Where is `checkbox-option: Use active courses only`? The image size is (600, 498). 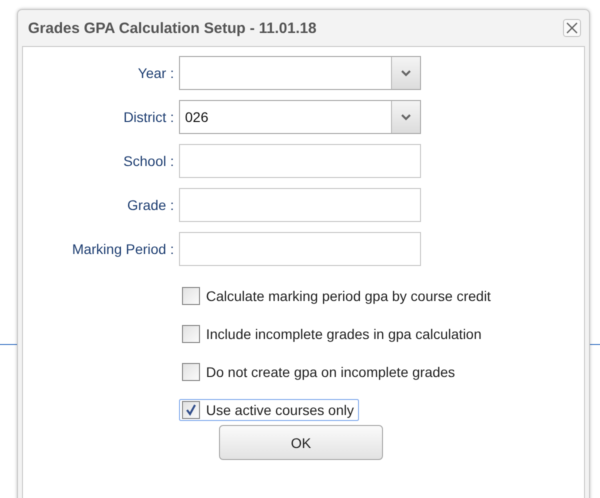
checkbox-option: Use active courses only is located at coordinates (269, 410).